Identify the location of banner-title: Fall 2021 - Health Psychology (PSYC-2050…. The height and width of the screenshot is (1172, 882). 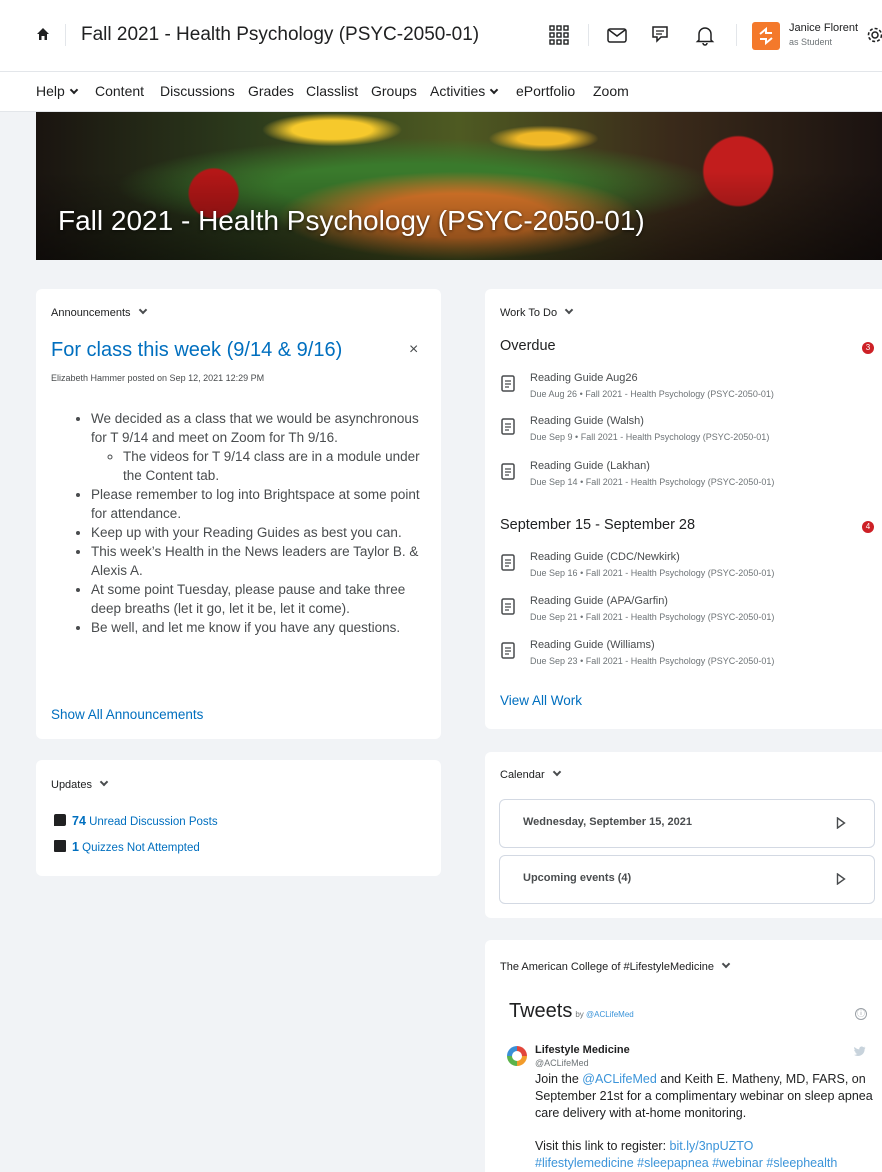
(351, 220).